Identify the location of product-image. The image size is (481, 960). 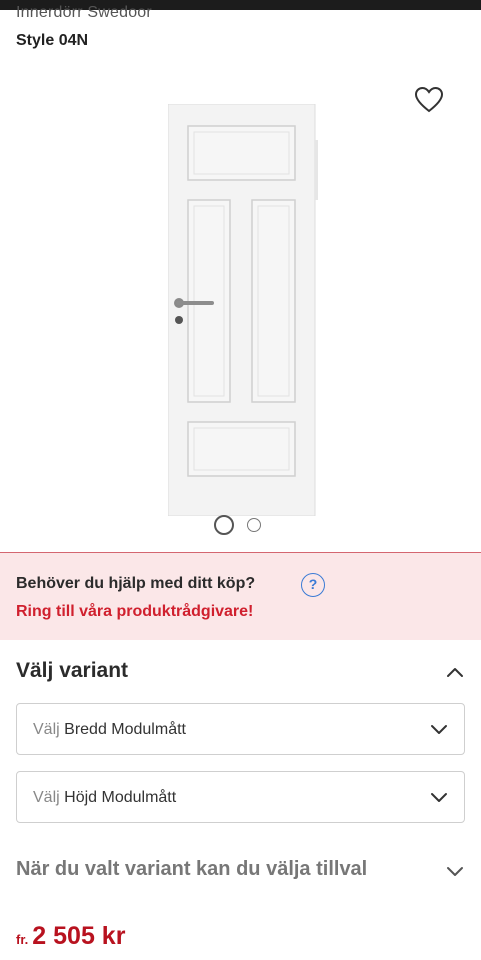
(242, 310).